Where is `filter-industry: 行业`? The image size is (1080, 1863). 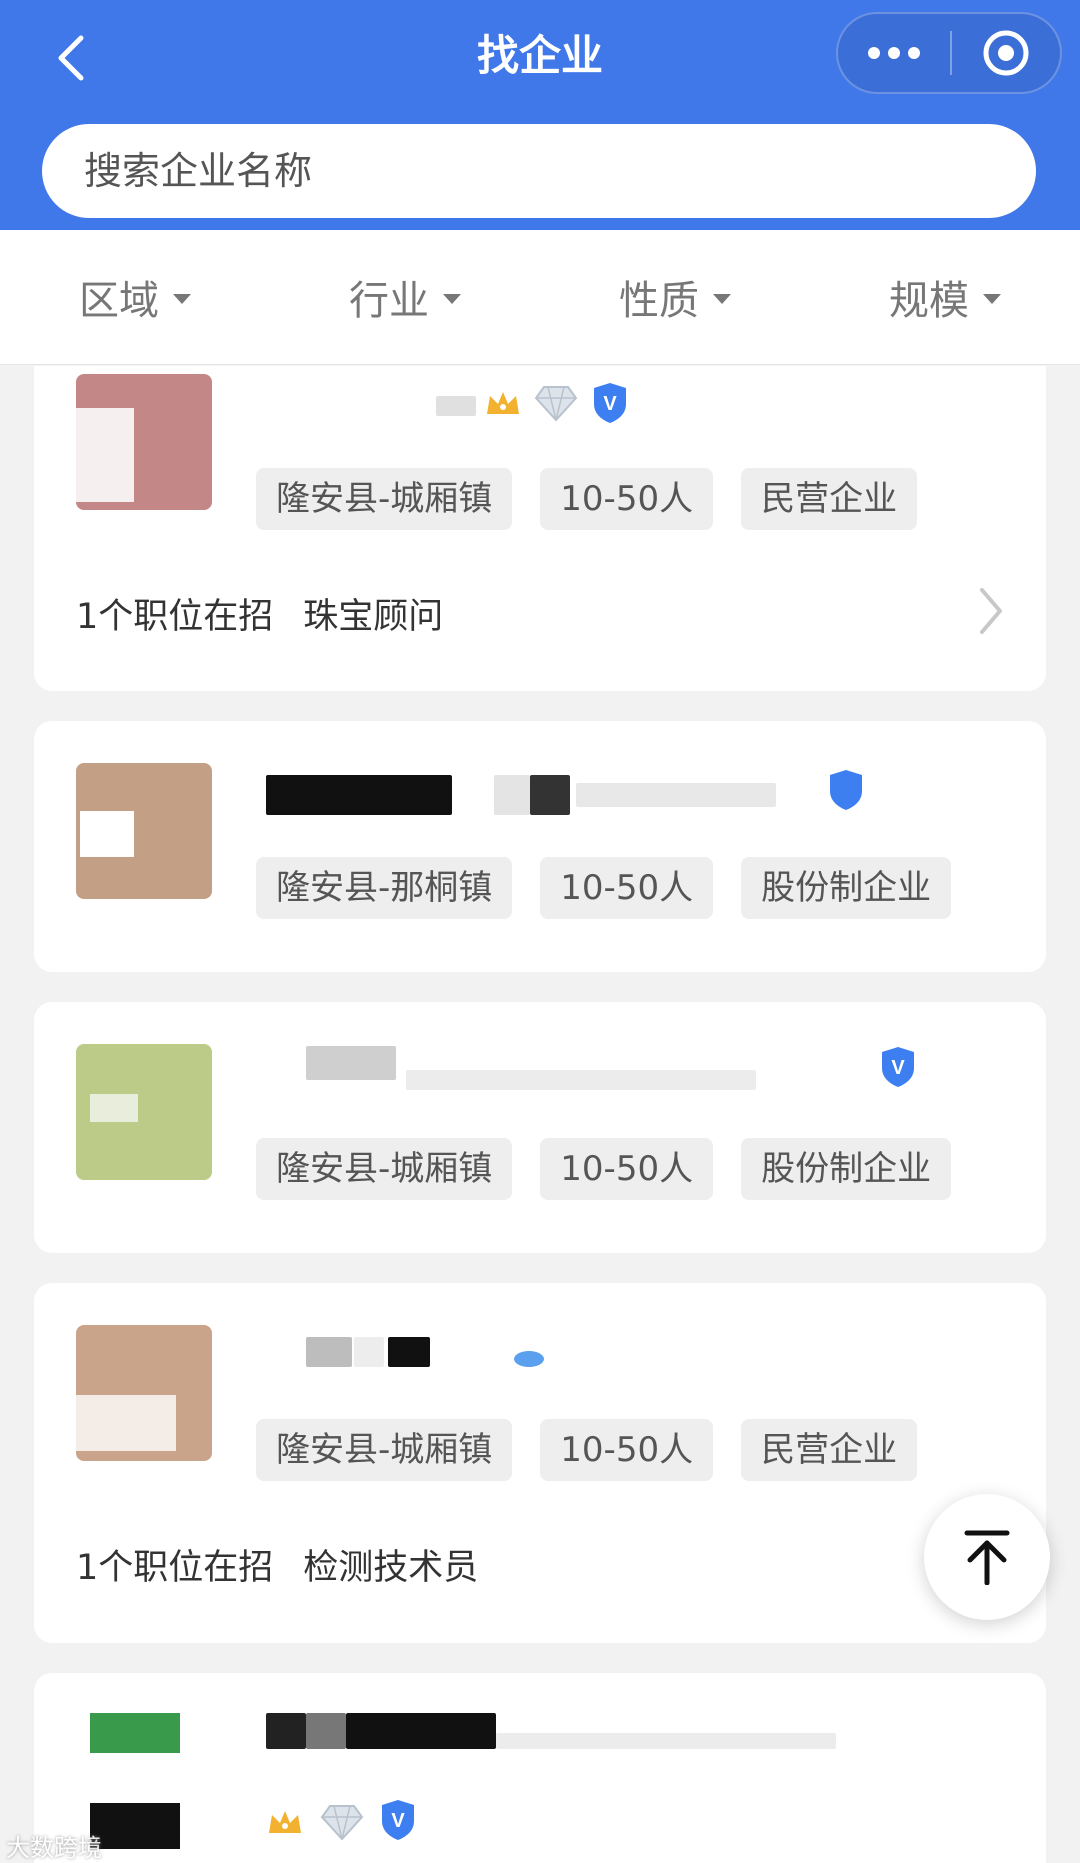 filter-industry: 行业 is located at coordinates (405, 297).